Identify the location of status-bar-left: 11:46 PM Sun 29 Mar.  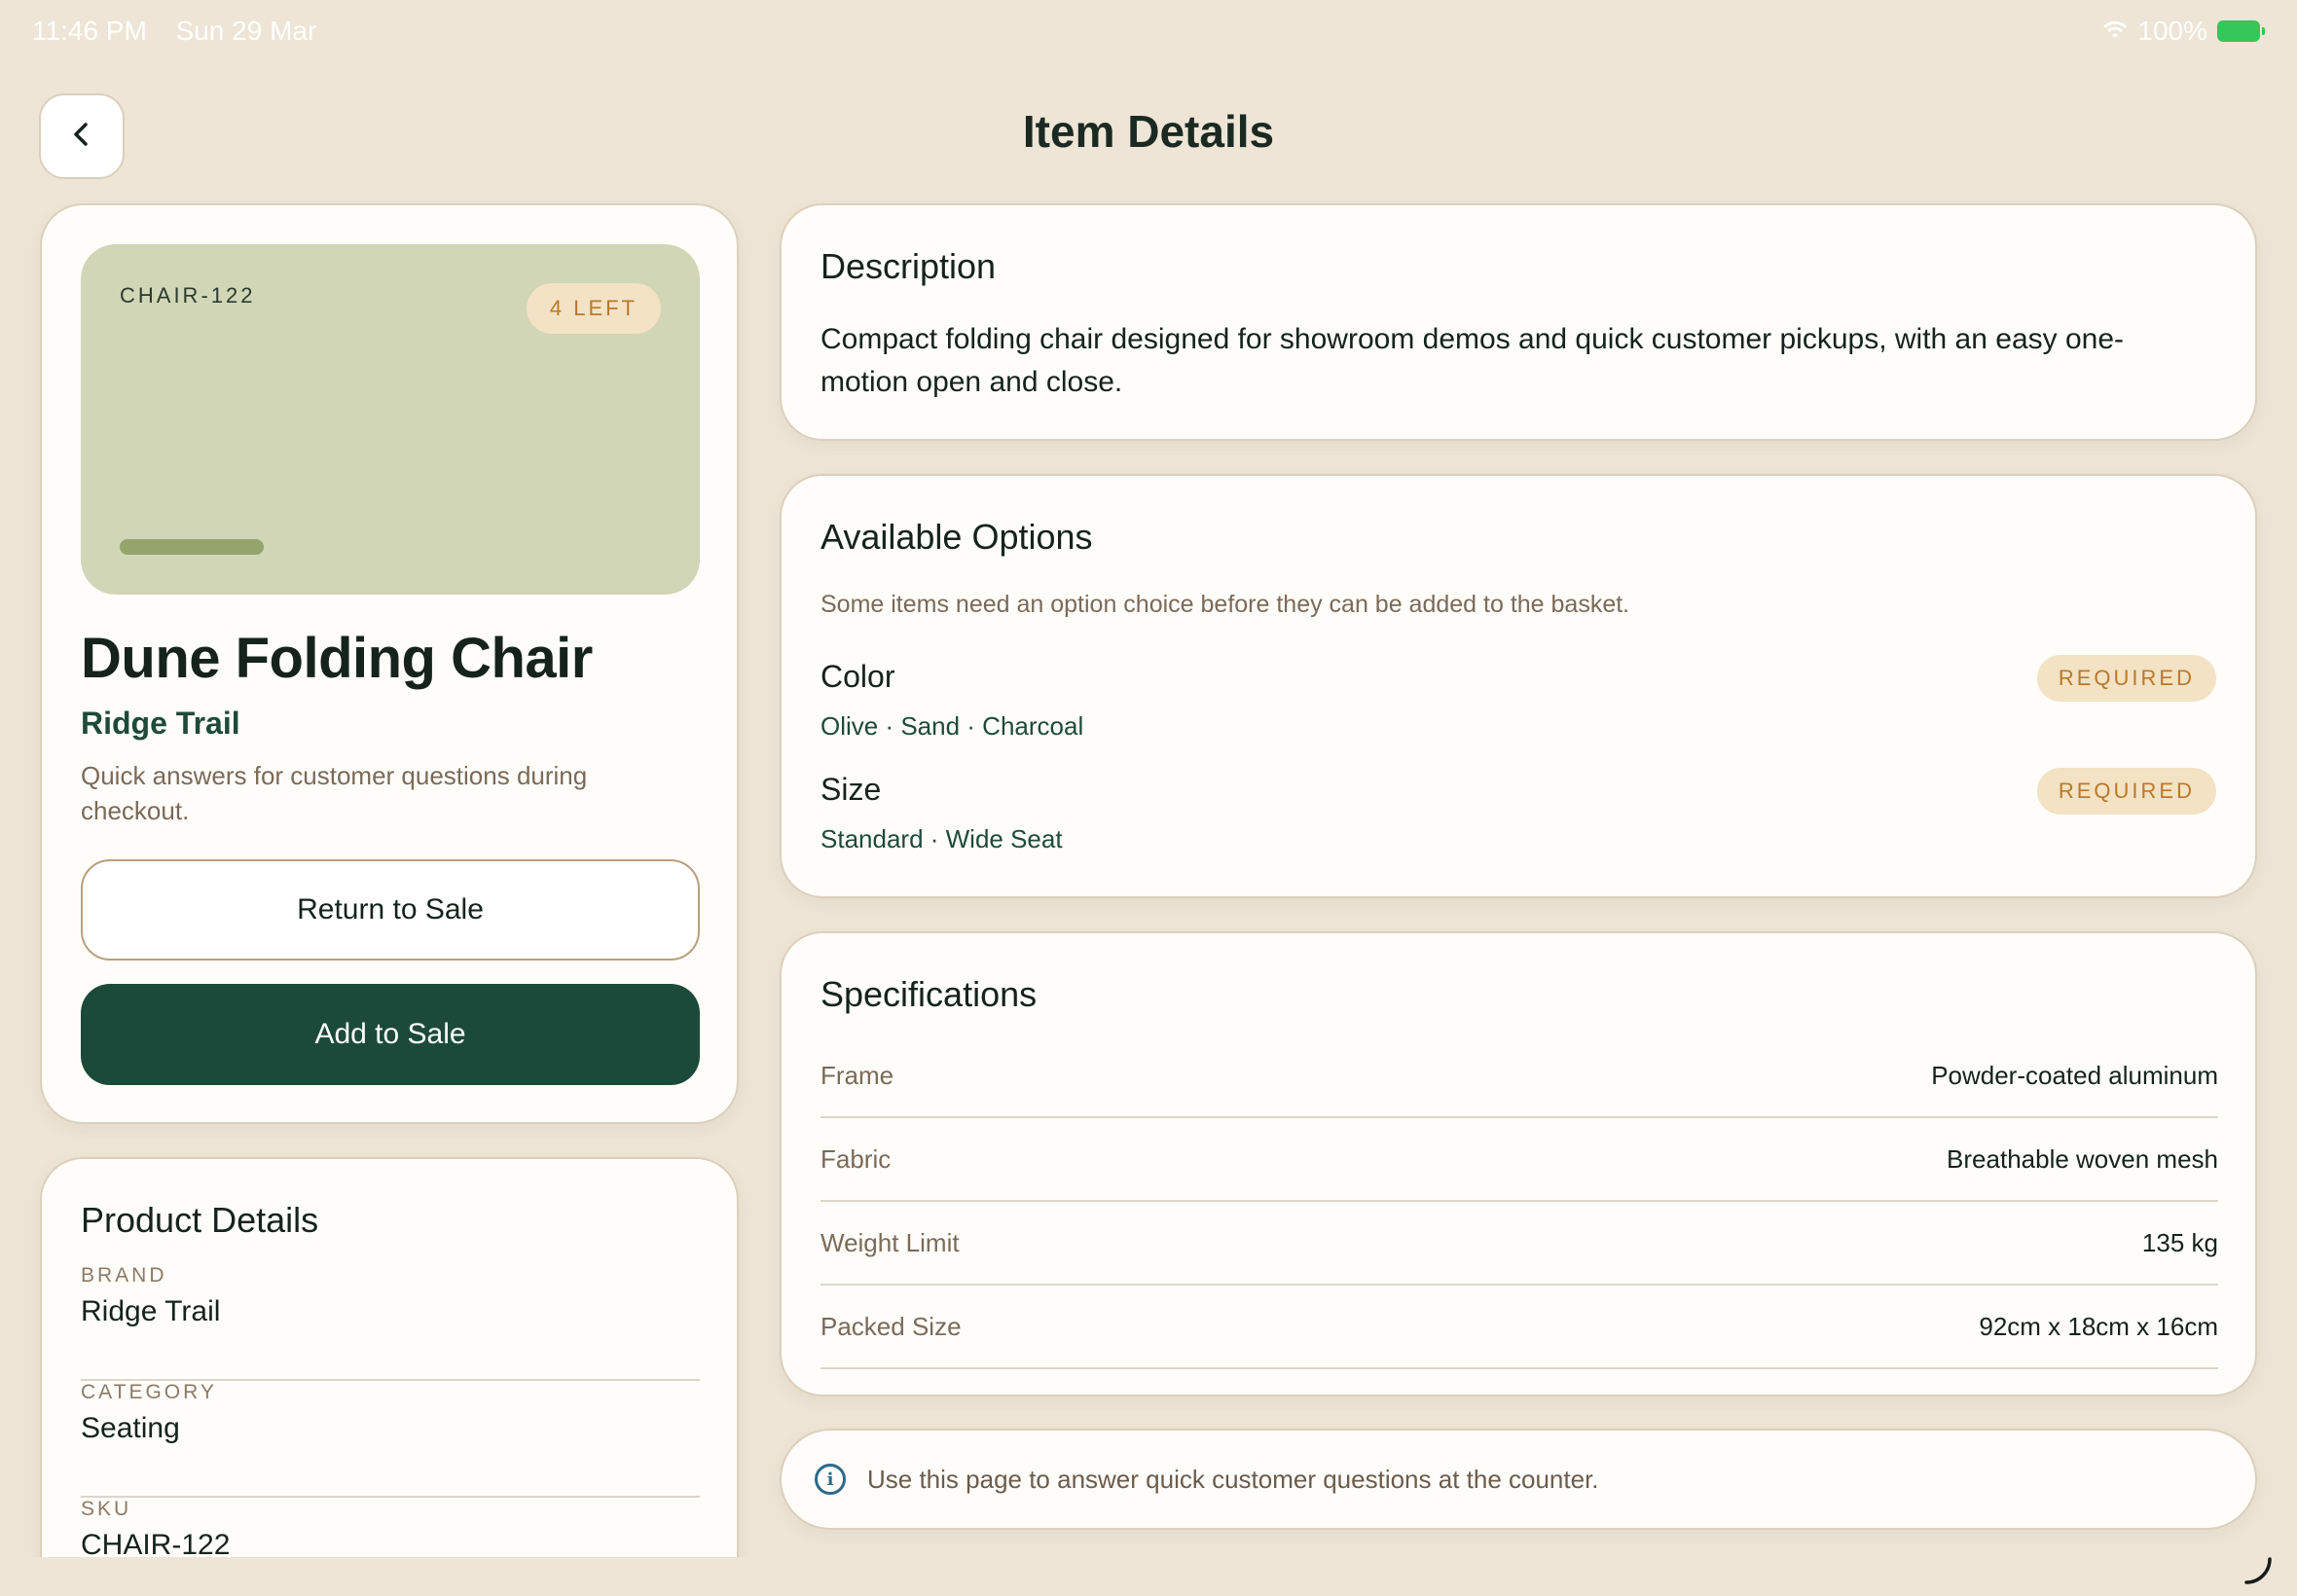
(185, 32).